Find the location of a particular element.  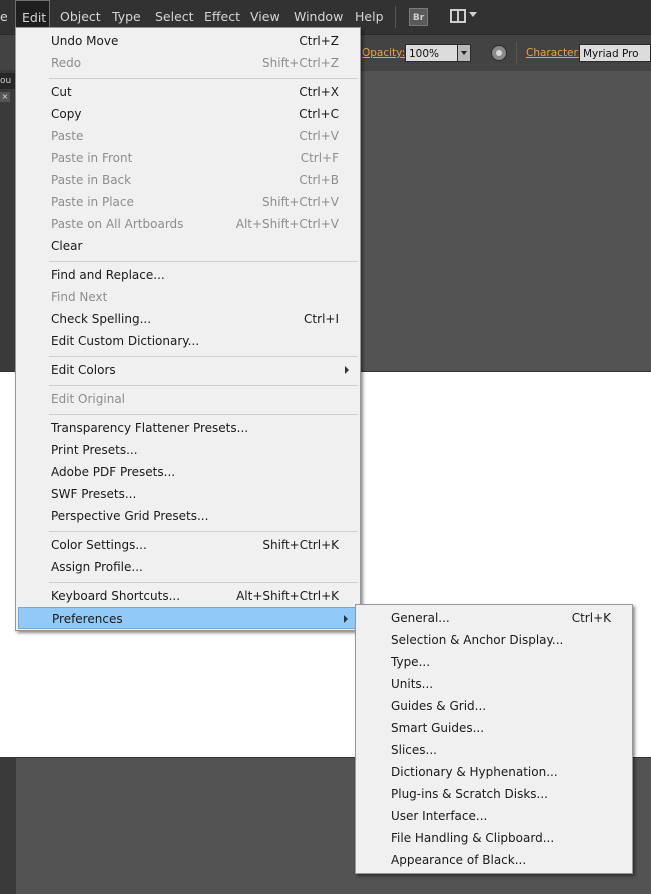

controlbar-divider is located at coordinates (516, 53).